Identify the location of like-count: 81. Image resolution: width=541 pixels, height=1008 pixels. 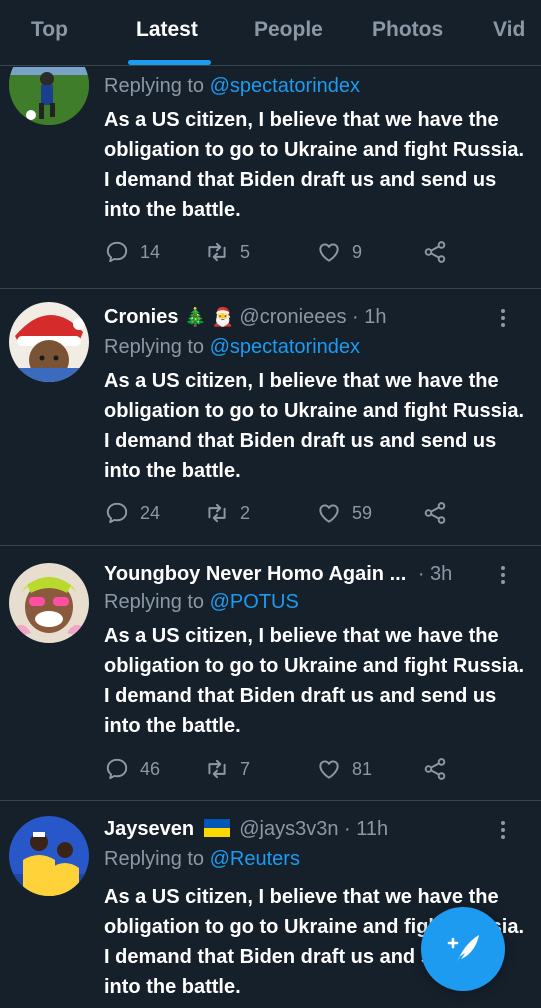
(362, 768).